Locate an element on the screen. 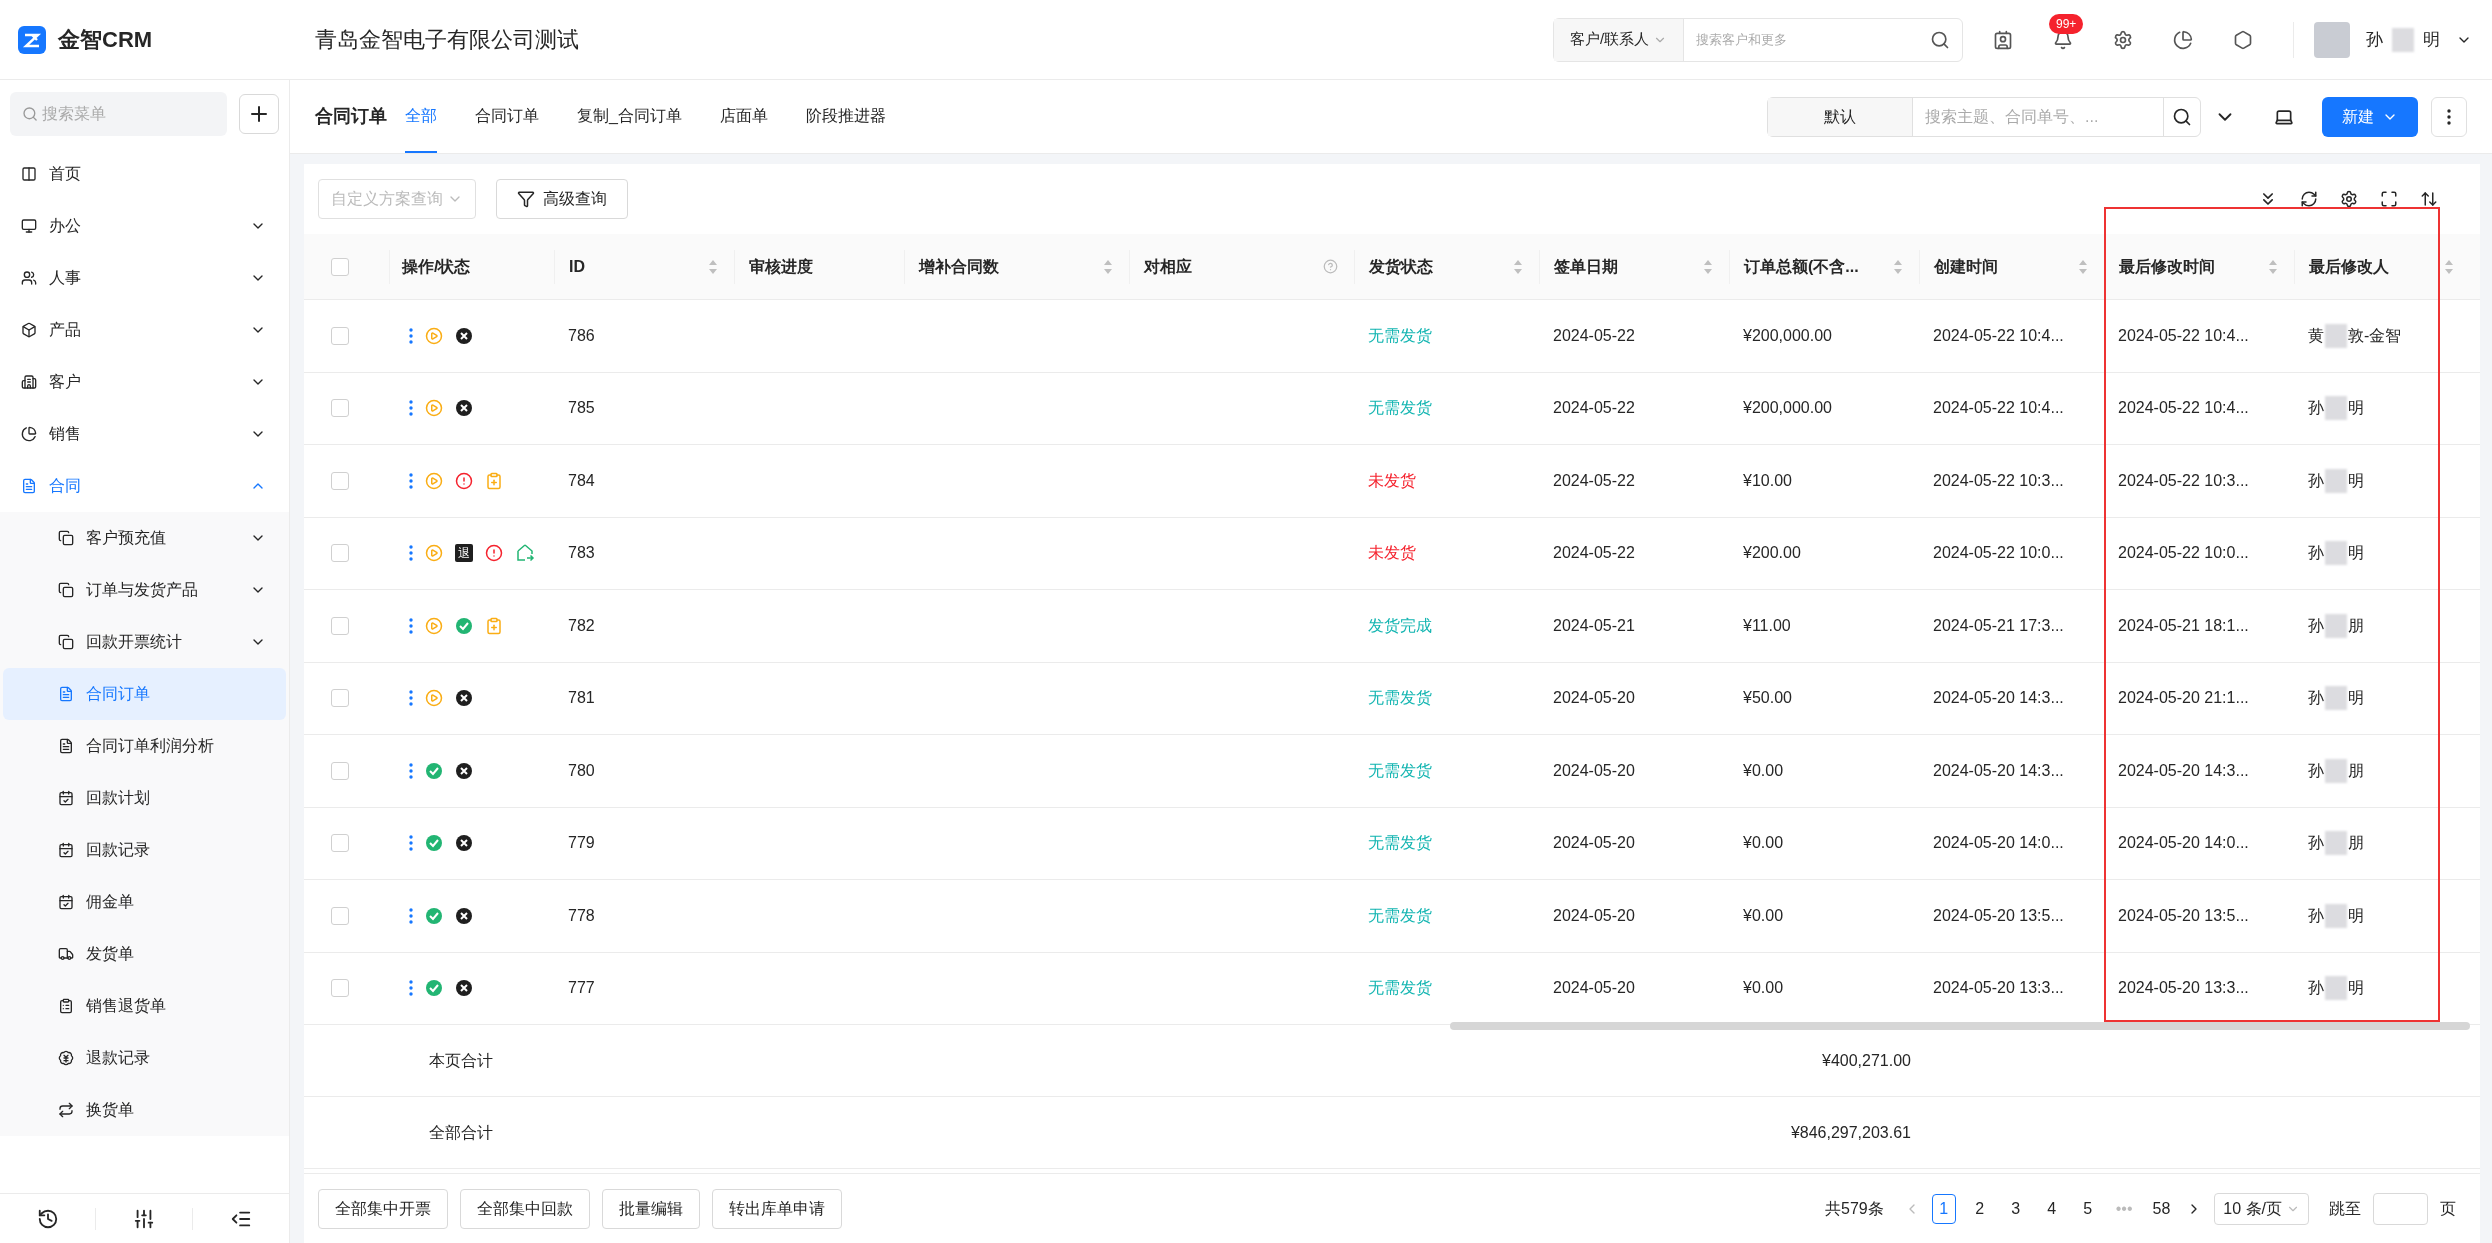  sidebar-item: 佣金单 is located at coordinates (144, 902).